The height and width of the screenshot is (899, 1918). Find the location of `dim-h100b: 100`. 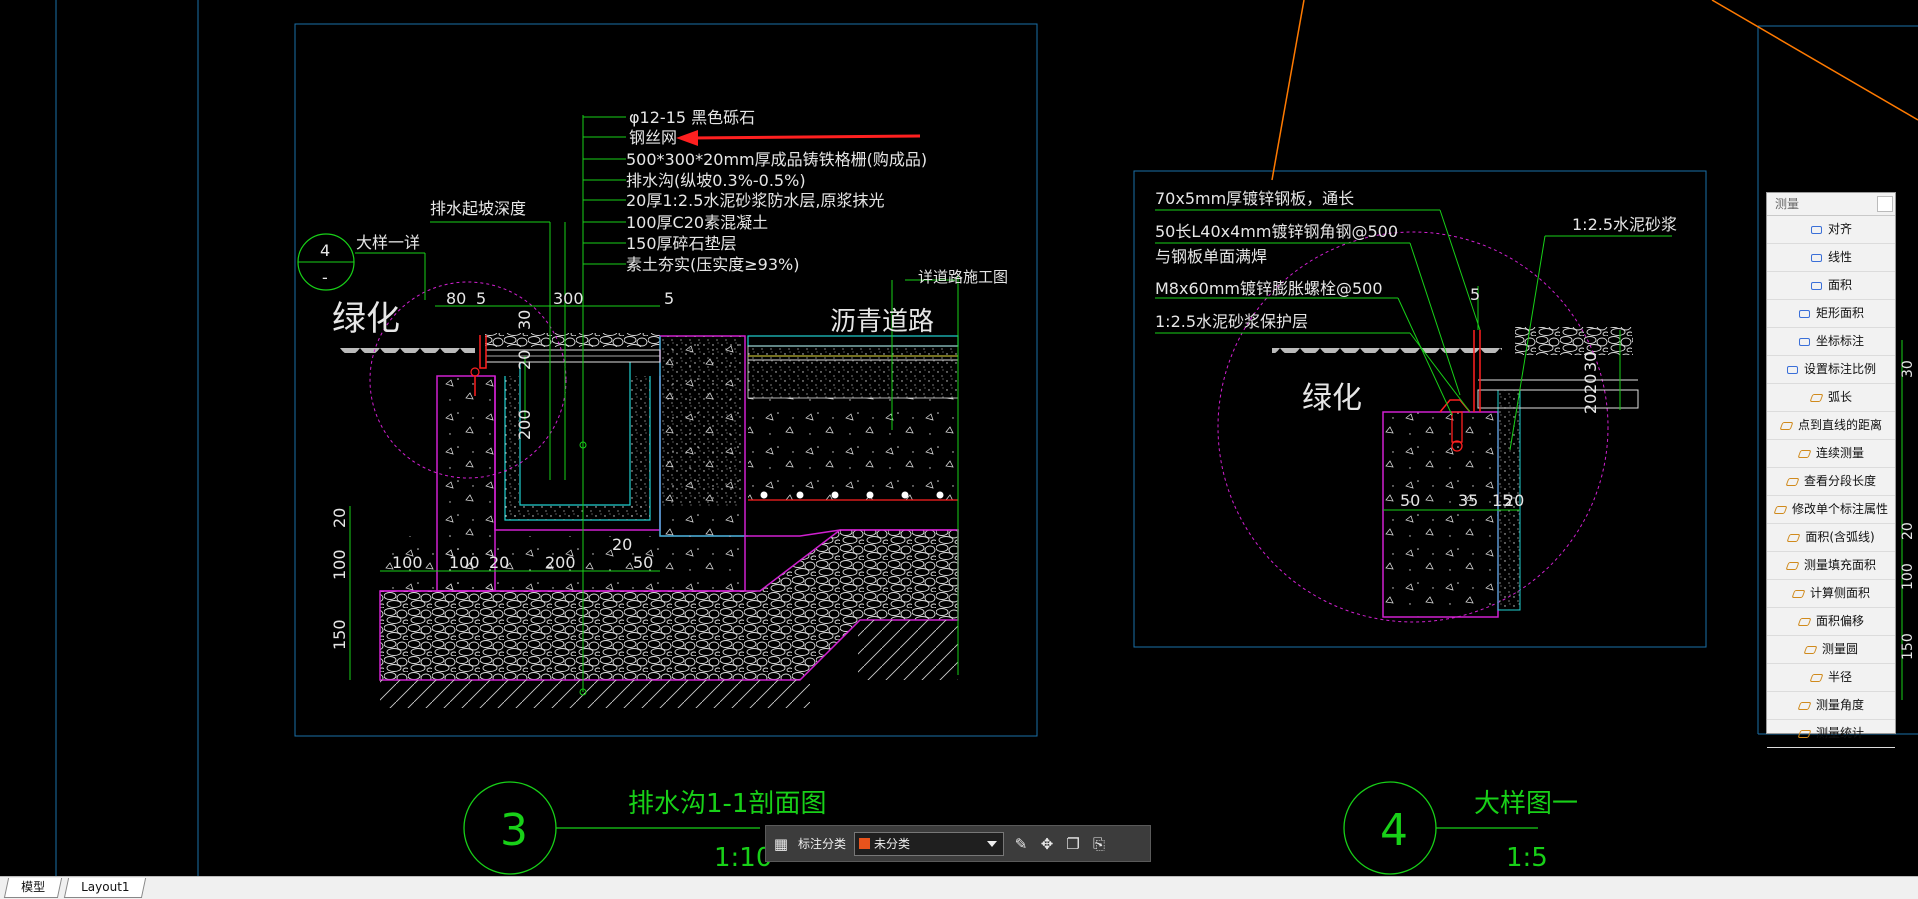

dim-h100b: 100 is located at coordinates (464, 562).